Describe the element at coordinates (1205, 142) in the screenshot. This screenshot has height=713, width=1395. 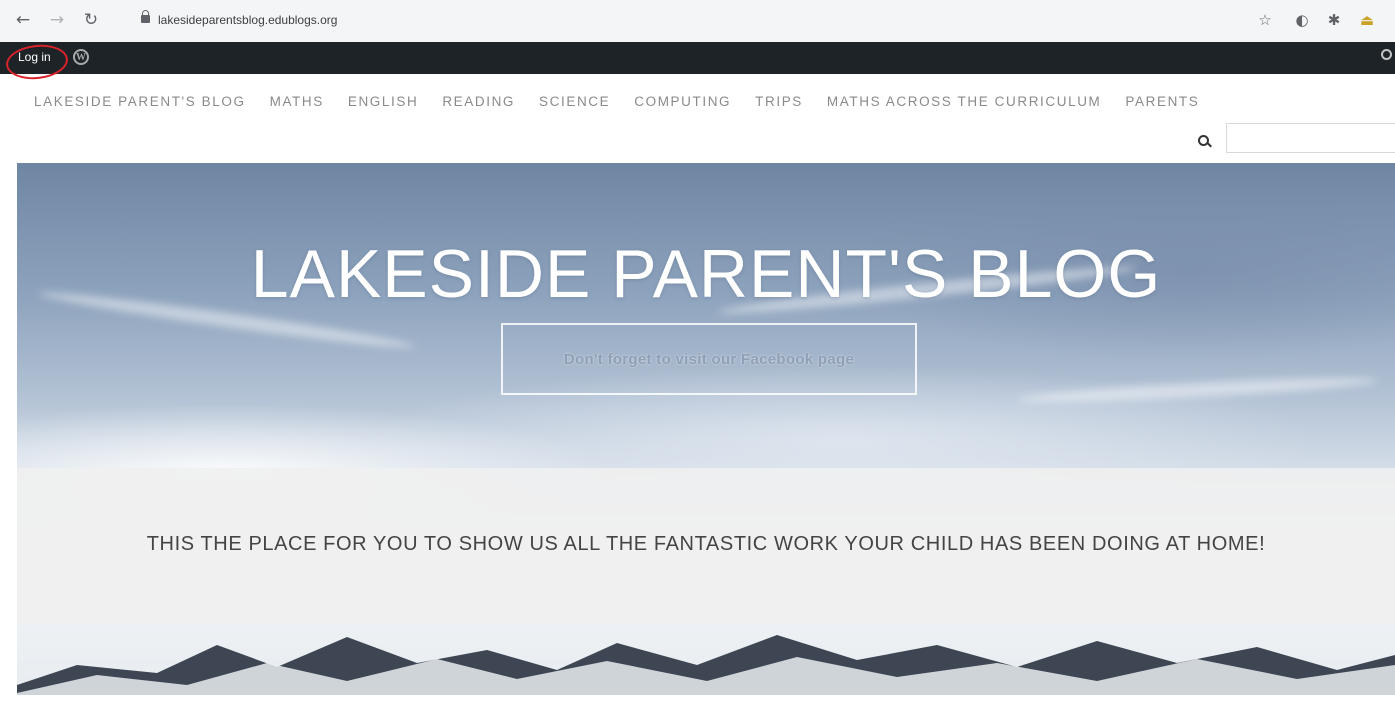
I see `search-icon` at that location.